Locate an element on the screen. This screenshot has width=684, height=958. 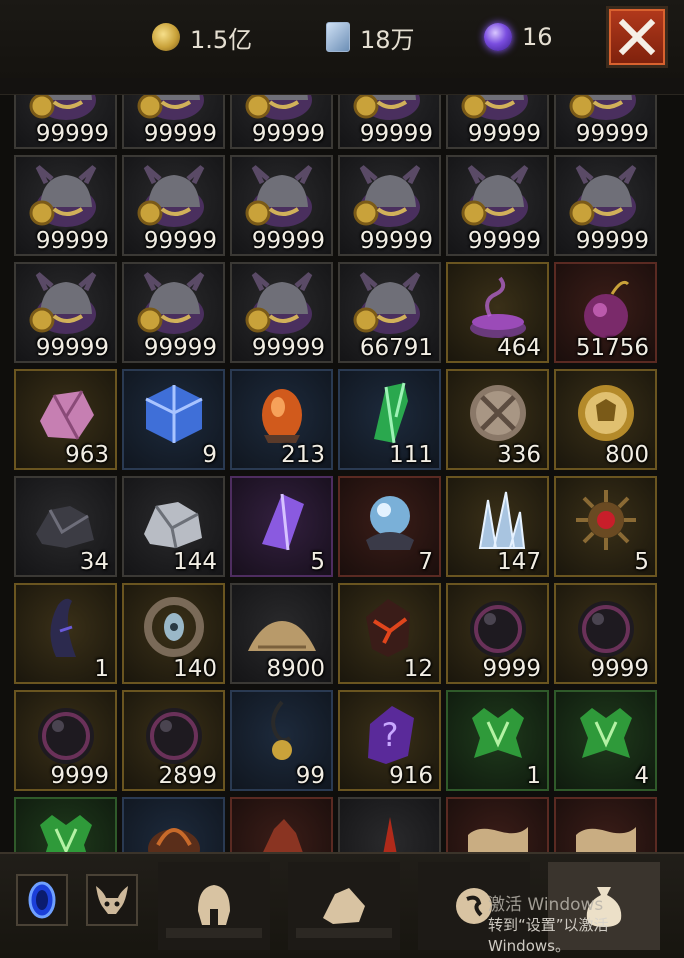
inventory-slot: 9 is located at coordinates (173, 419).